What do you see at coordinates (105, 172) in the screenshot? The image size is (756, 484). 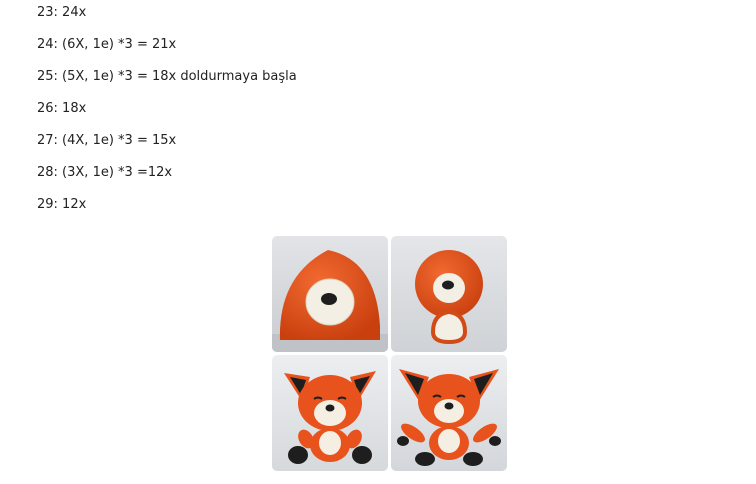 I see `pattern-row-28: 28: (3X, 1e) *3 =12x` at bounding box center [105, 172].